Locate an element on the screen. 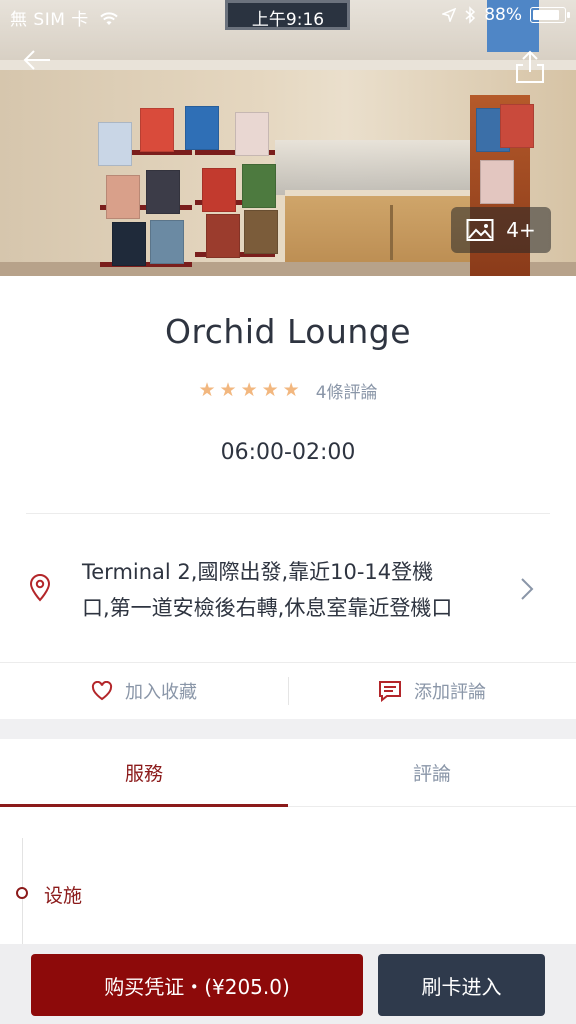 The width and height of the screenshot is (576, 1024). add-review-button: 添加評論 is located at coordinates (432, 691).